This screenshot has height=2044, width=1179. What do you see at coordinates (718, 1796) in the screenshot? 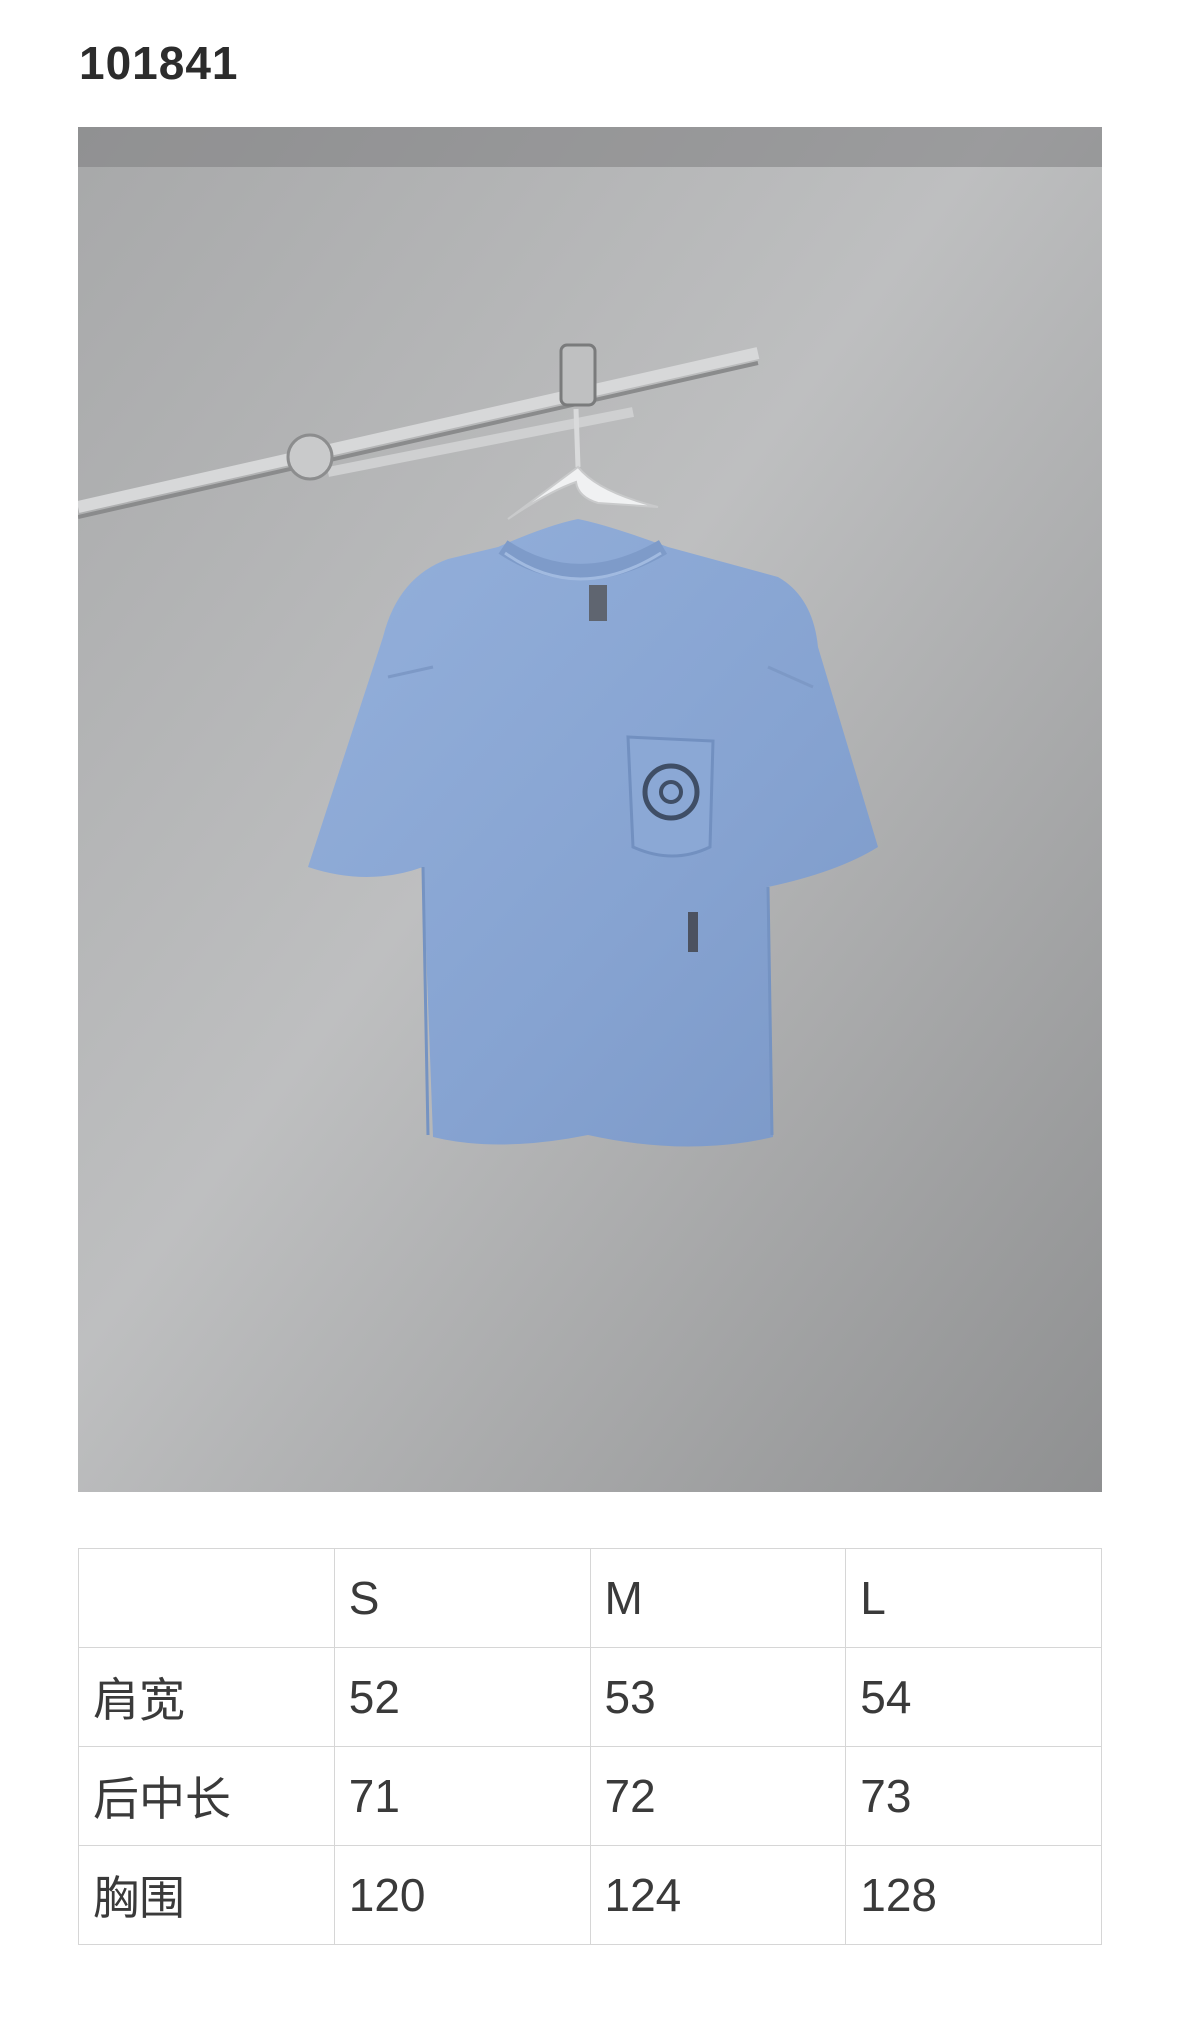
I see `table-cell: 72` at bounding box center [718, 1796].